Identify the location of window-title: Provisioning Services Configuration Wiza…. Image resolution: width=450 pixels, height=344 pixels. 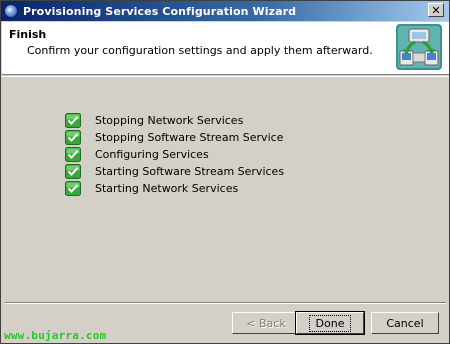
(160, 11).